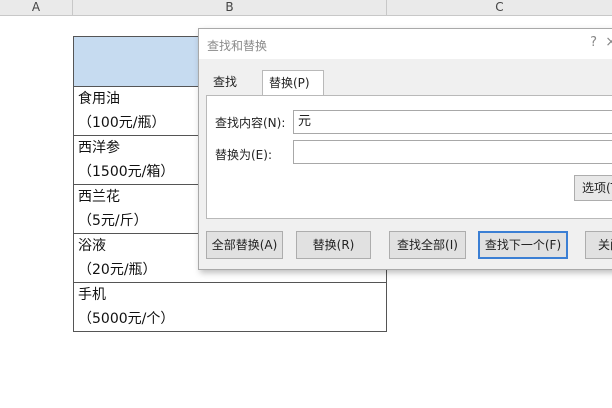 This screenshot has width=612, height=408. I want to click on column-header-bar: A B C, so click(306, 8).